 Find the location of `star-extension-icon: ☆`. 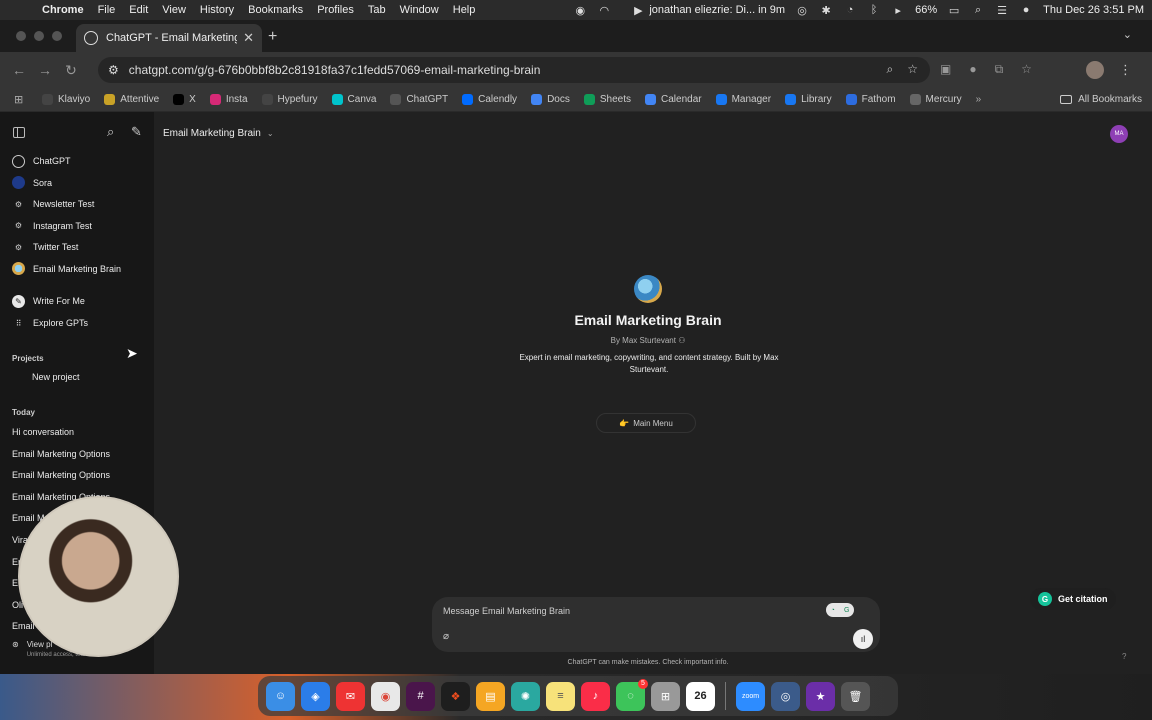

star-extension-icon: ☆ is located at coordinates (1026, 69).